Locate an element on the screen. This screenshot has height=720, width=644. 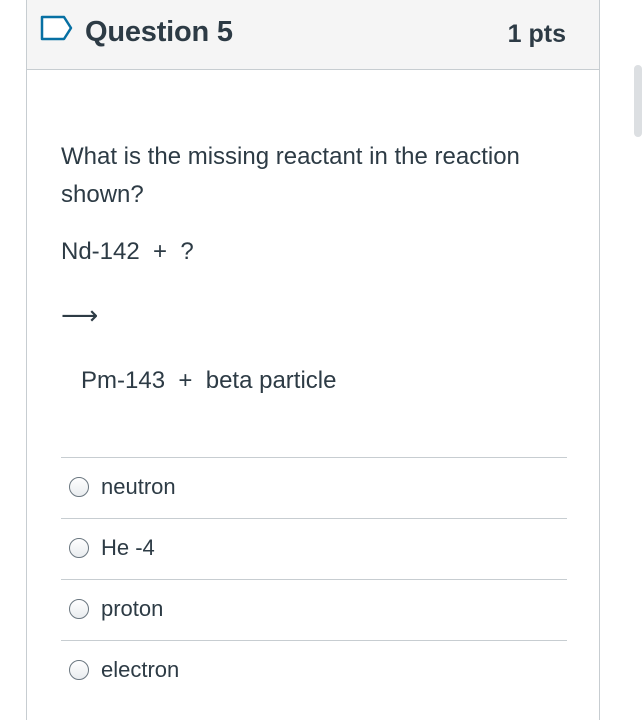
question-points: 1 pts is located at coordinates (536, 34).